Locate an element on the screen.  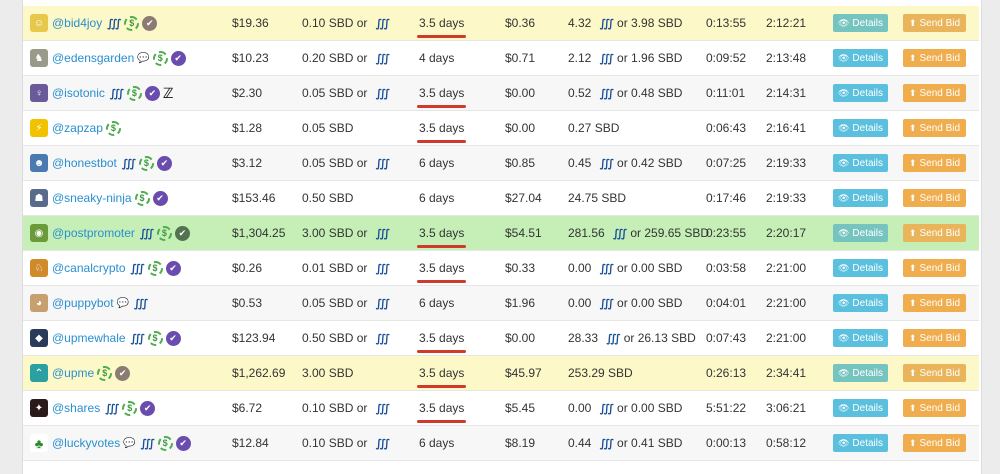
bot-name-link: @isotonic is located at coordinates (78, 93).